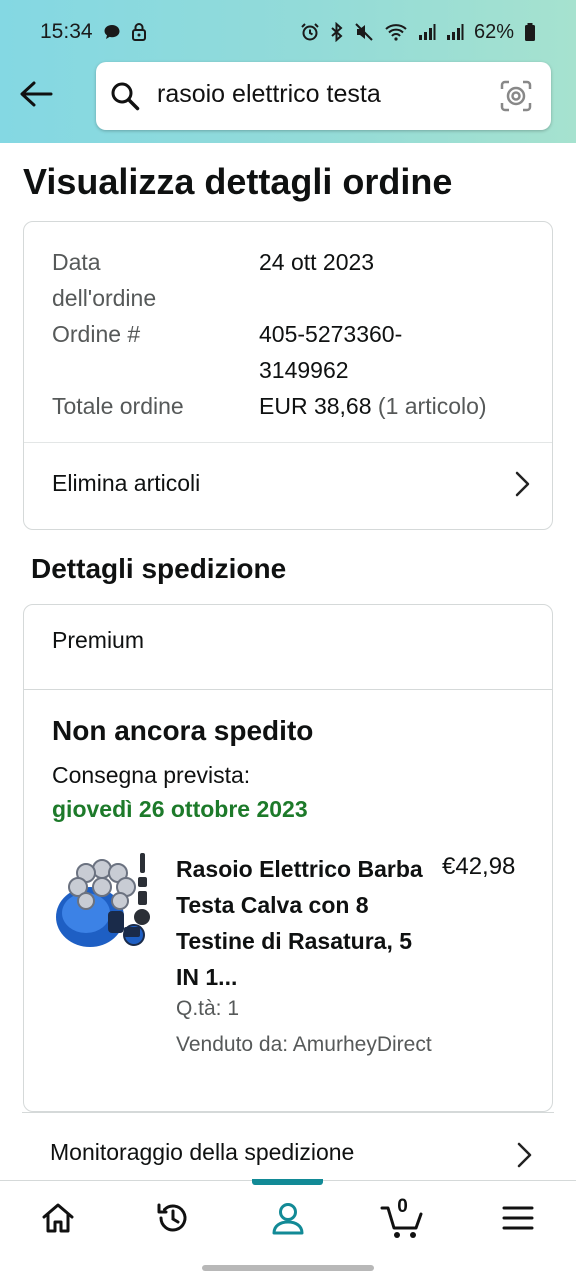  What do you see at coordinates (76, 262) in the screenshot?
I see `order-date-label: Data` at bounding box center [76, 262].